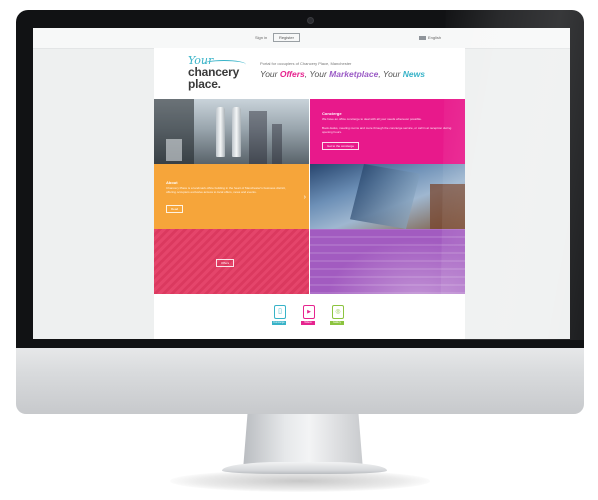 The image size is (598, 500). What do you see at coordinates (175, 209) in the screenshot?
I see `about-read-button: Read` at bounding box center [175, 209].